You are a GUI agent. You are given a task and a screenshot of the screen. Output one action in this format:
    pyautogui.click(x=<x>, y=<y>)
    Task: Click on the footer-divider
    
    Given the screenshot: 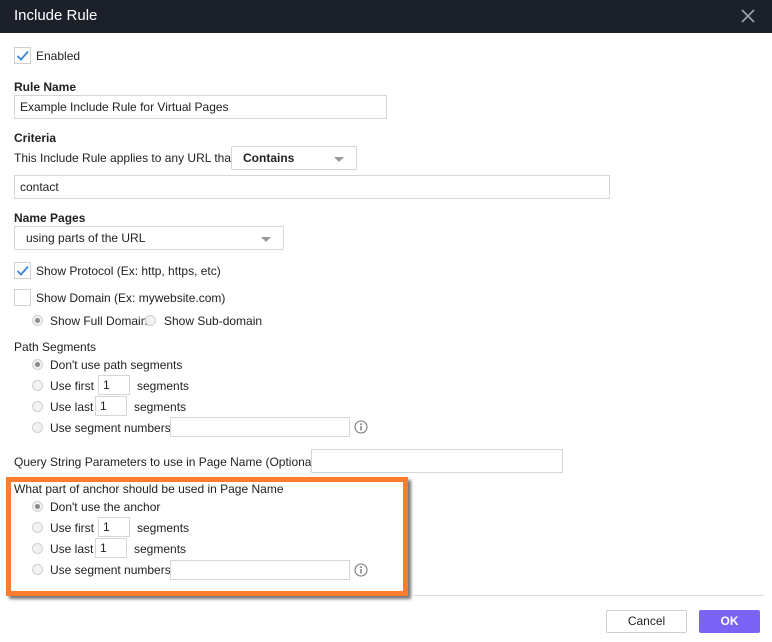 What is the action you would take?
    pyautogui.click(x=589, y=595)
    